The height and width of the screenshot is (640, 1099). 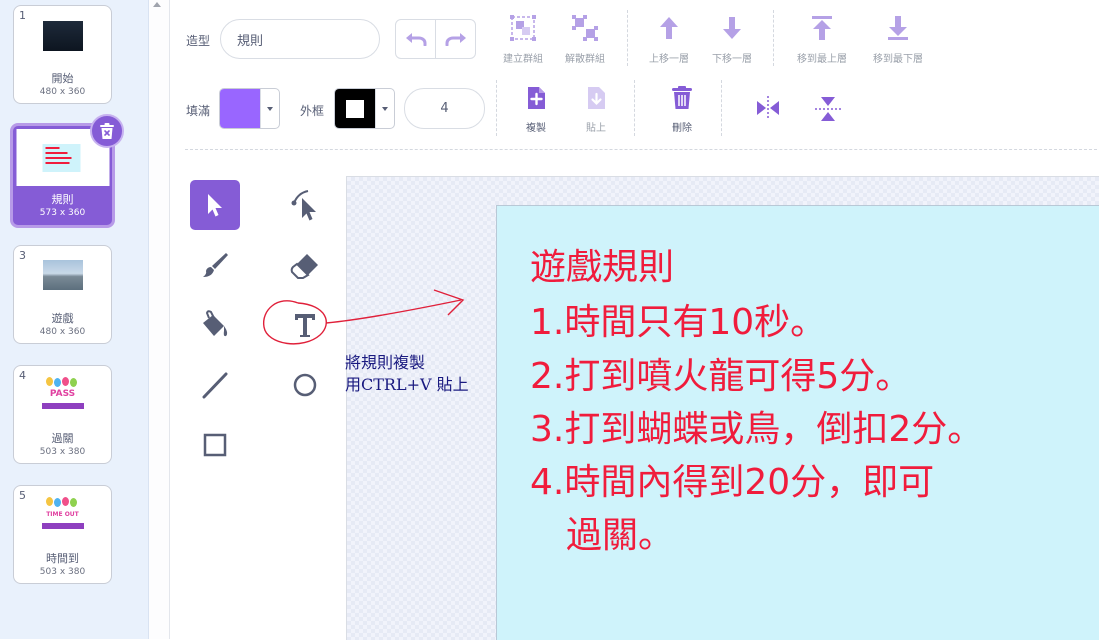 I want to click on undo-icon, so click(x=415, y=39).